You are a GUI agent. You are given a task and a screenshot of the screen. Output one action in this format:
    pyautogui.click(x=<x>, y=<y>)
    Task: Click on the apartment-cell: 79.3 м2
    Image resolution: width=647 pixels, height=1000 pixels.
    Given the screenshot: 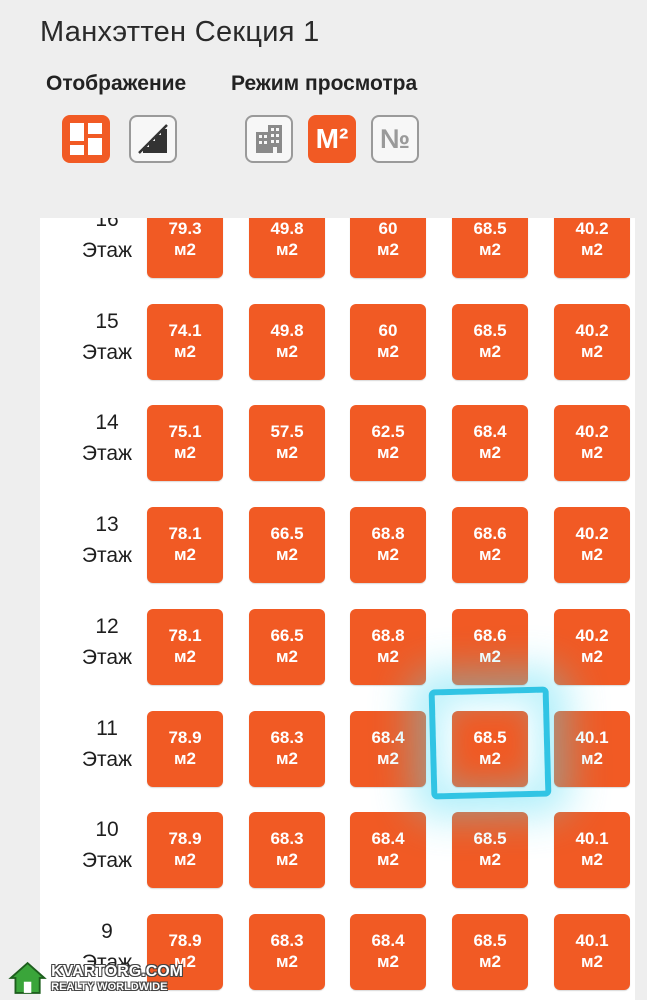 What is the action you would take?
    pyautogui.click(x=185, y=248)
    